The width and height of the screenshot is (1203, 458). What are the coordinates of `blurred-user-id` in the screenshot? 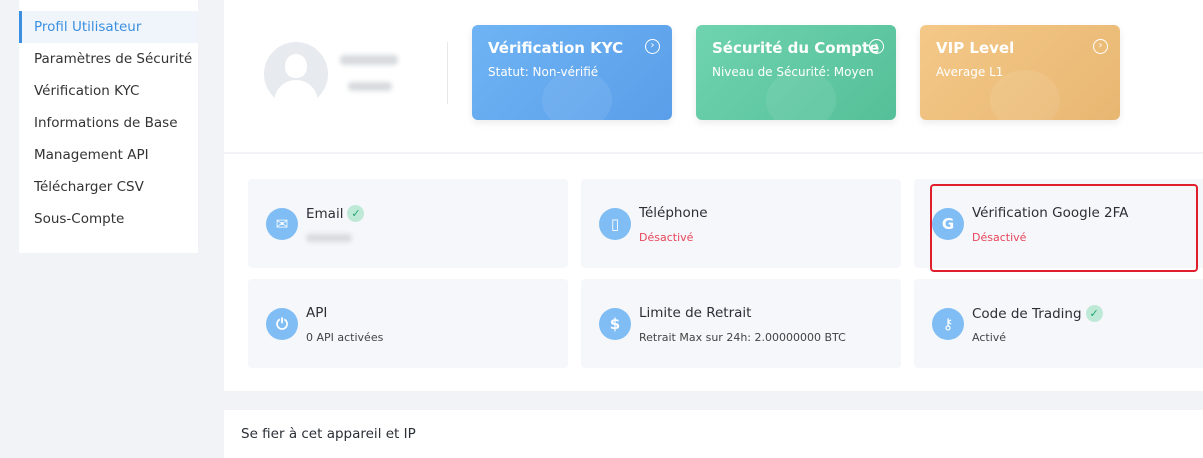 It's located at (370, 86).